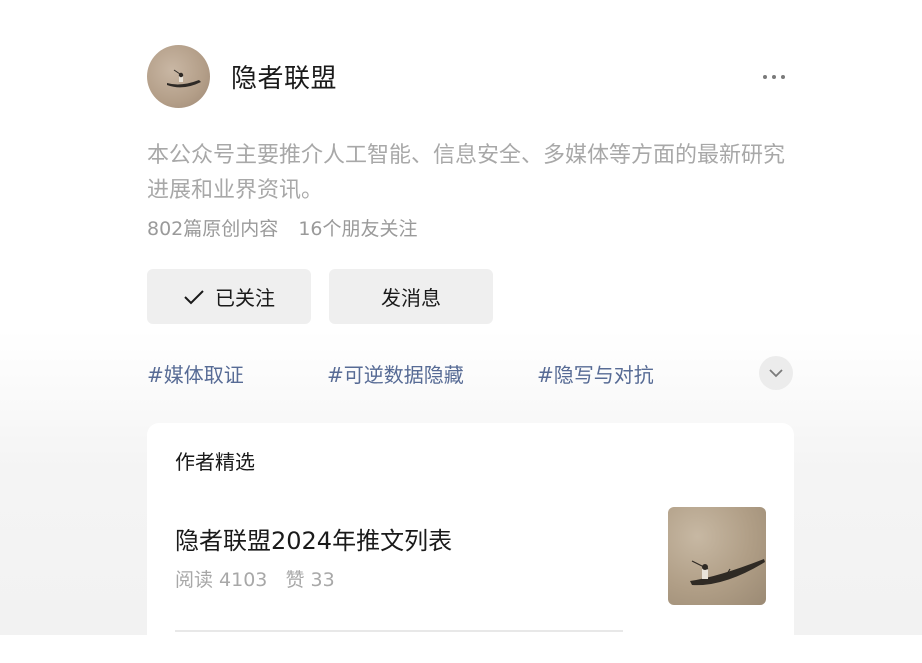 The height and width of the screenshot is (663, 922). I want to click on tag-steganography: #隐写与对抗, so click(595, 373).